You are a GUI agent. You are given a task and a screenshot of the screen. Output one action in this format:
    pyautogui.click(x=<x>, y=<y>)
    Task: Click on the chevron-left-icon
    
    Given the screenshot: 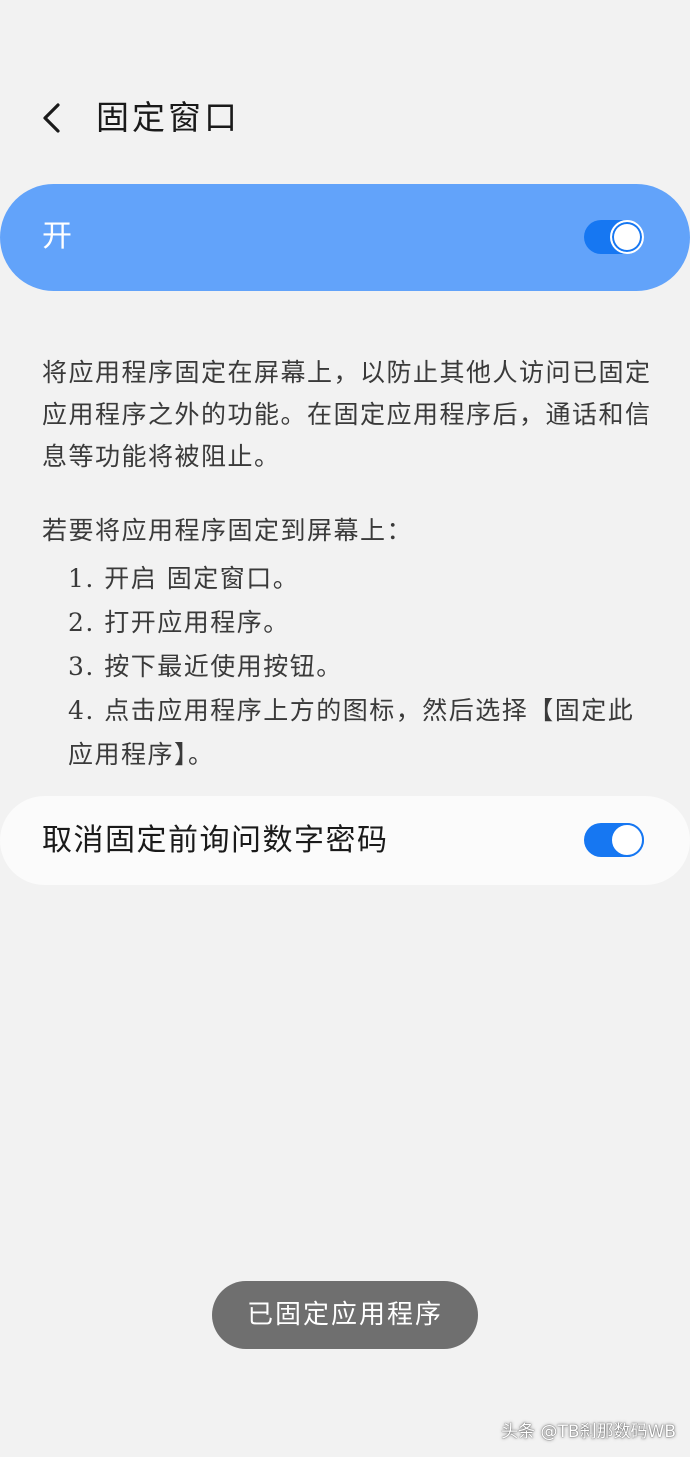 What is the action you would take?
    pyautogui.click(x=51, y=118)
    